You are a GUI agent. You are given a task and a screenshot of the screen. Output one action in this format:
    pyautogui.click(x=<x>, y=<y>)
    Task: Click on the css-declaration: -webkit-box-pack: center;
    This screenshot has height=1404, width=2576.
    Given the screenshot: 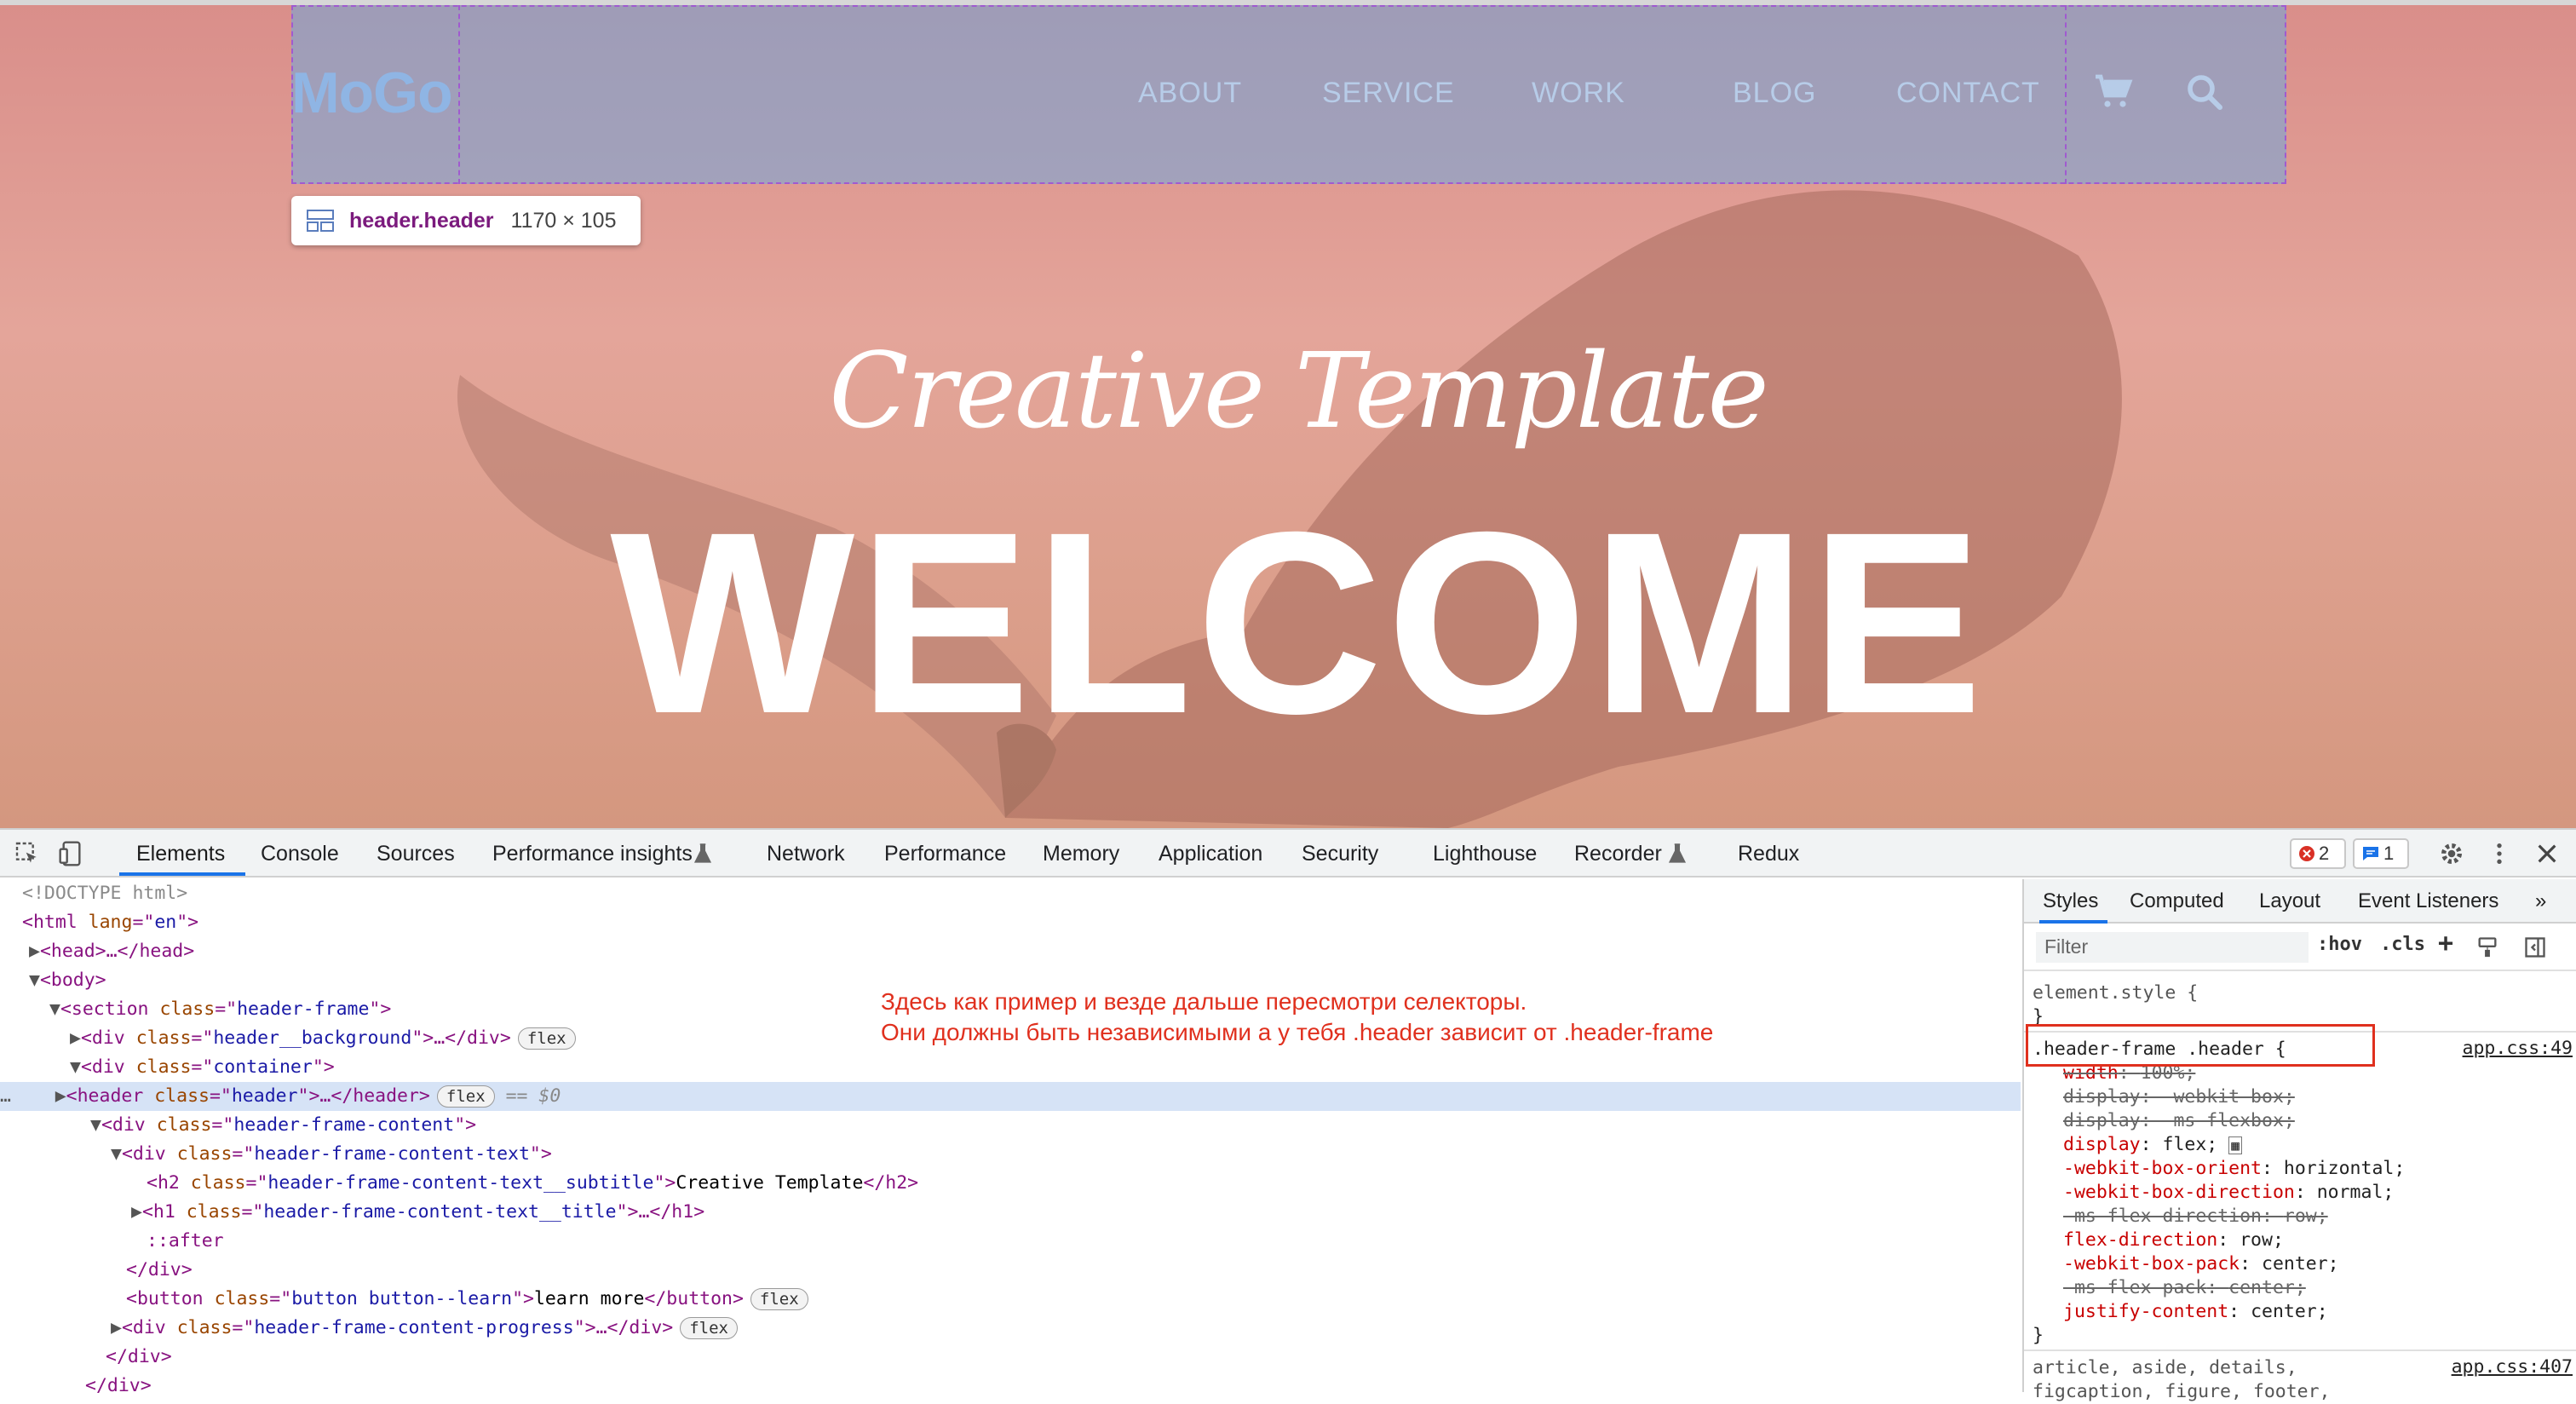 What is the action you would take?
    pyautogui.click(x=2201, y=1264)
    